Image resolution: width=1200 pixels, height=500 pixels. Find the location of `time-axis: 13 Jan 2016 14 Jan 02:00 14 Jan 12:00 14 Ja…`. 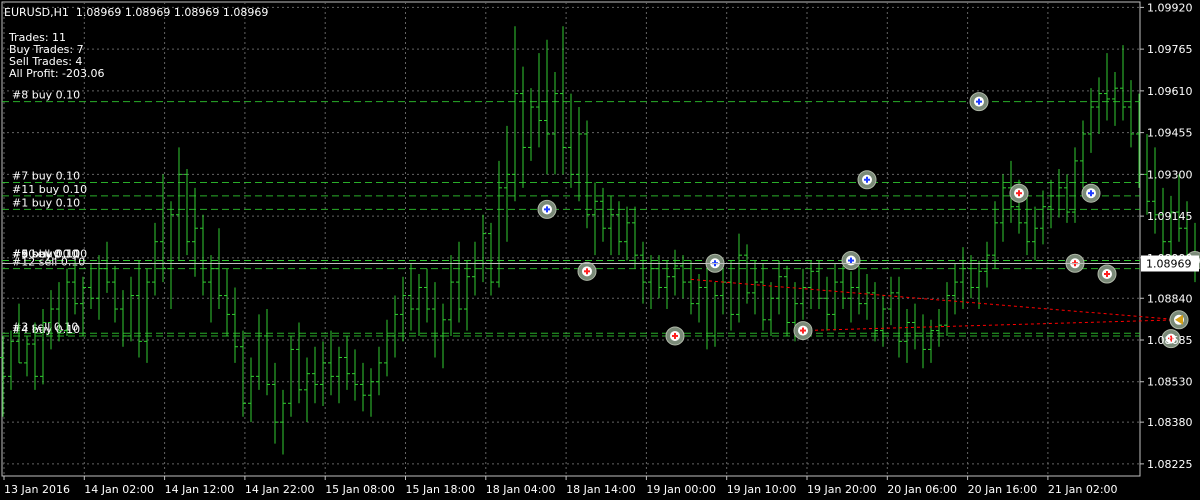

time-axis: 13 Jan 2016 14 Jan 02:00 14 Jan 12:00 14 Ja… is located at coordinates (560, 486).